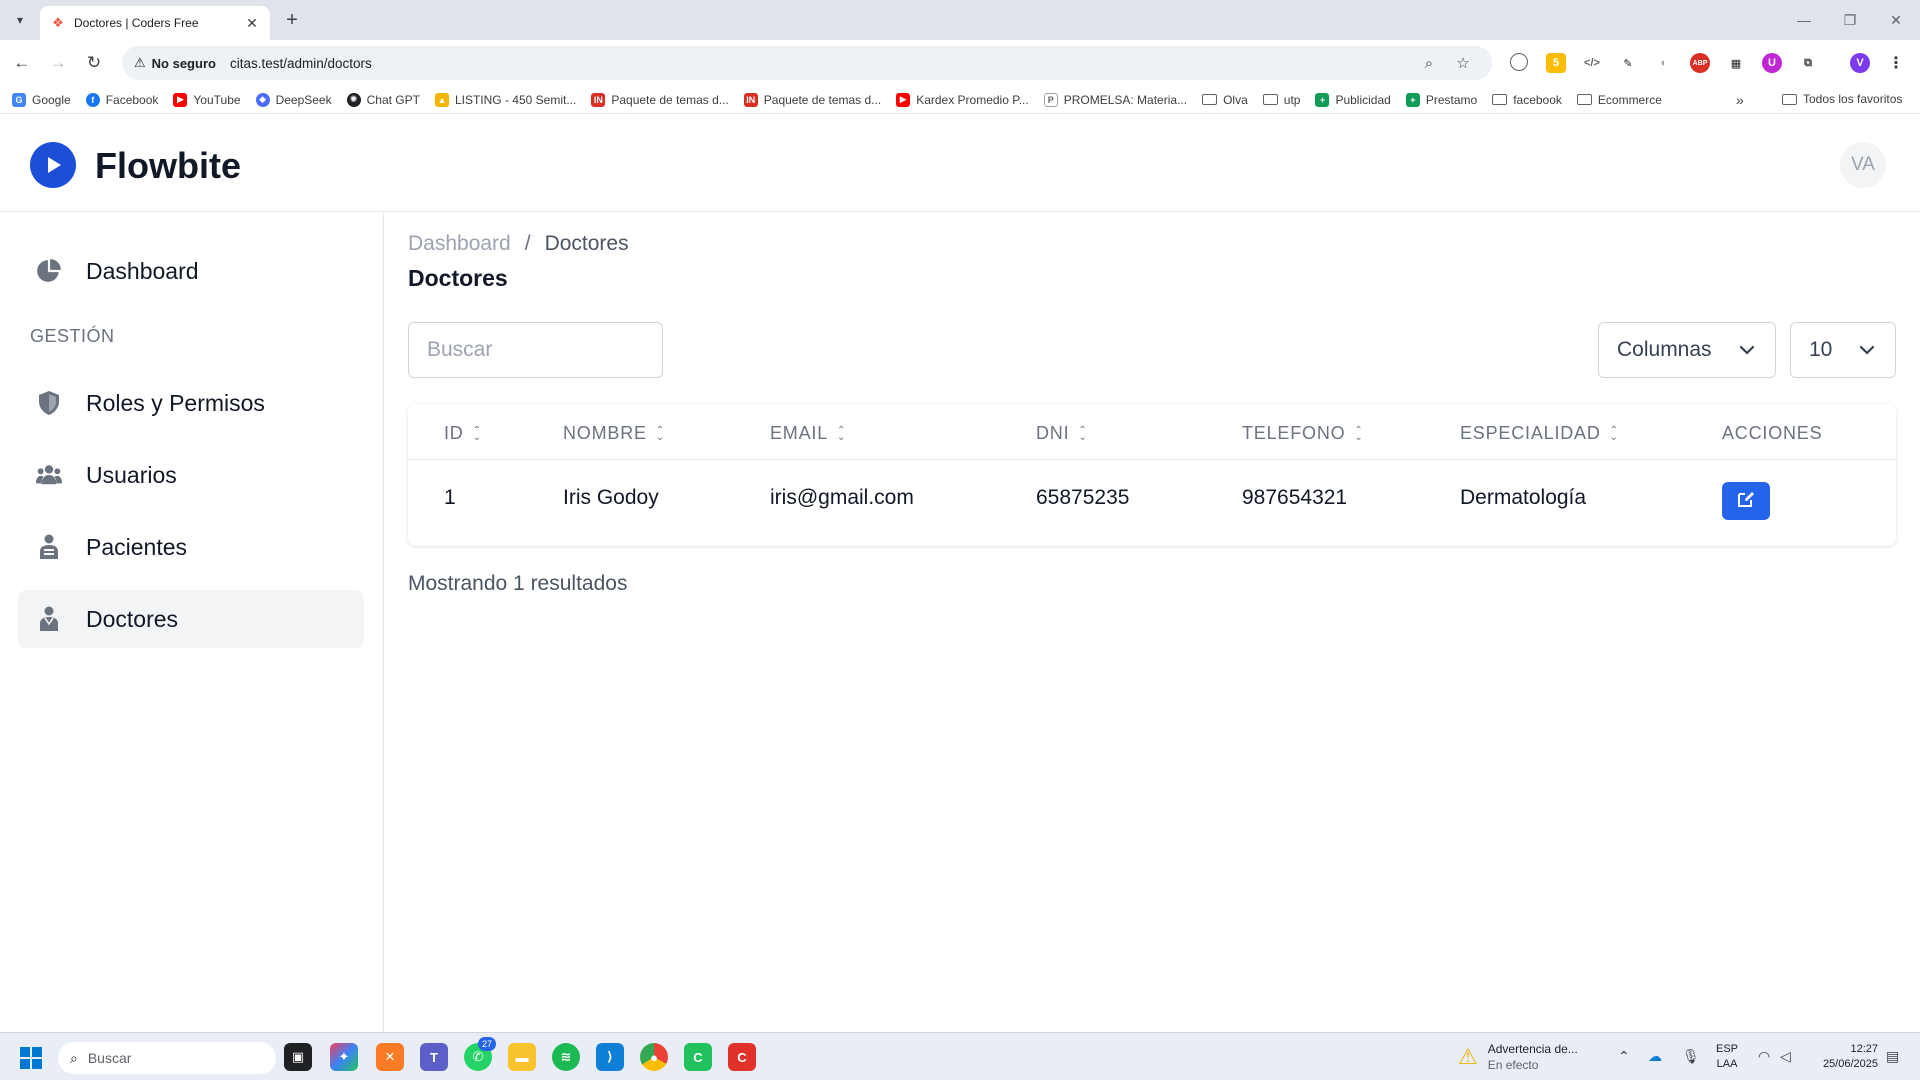 This screenshot has width=1920, height=1080. What do you see at coordinates (1843, 1057) in the screenshot?
I see `system-clock: 12:27 25/06/2025` at bounding box center [1843, 1057].